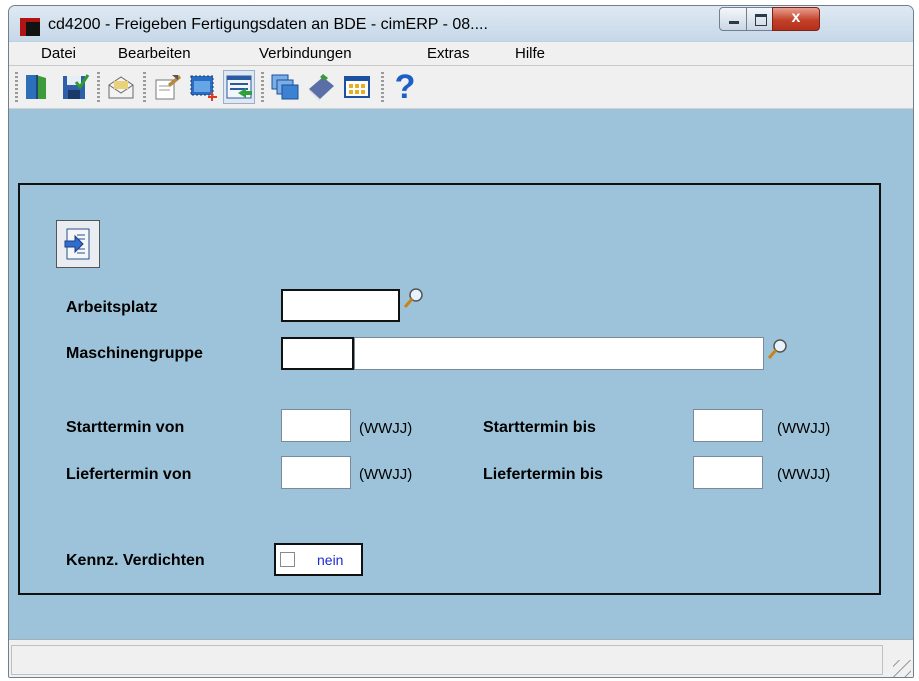 The image size is (919, 681). I want to click on help-button: ?, so click(405, 87).